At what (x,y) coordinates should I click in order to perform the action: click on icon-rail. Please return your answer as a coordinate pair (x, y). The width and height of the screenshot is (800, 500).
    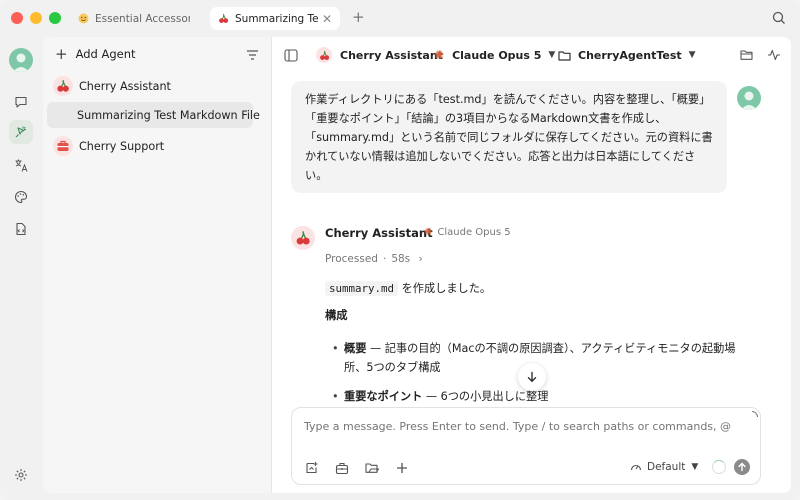
    Looking at the image, I should click on (21, 268).